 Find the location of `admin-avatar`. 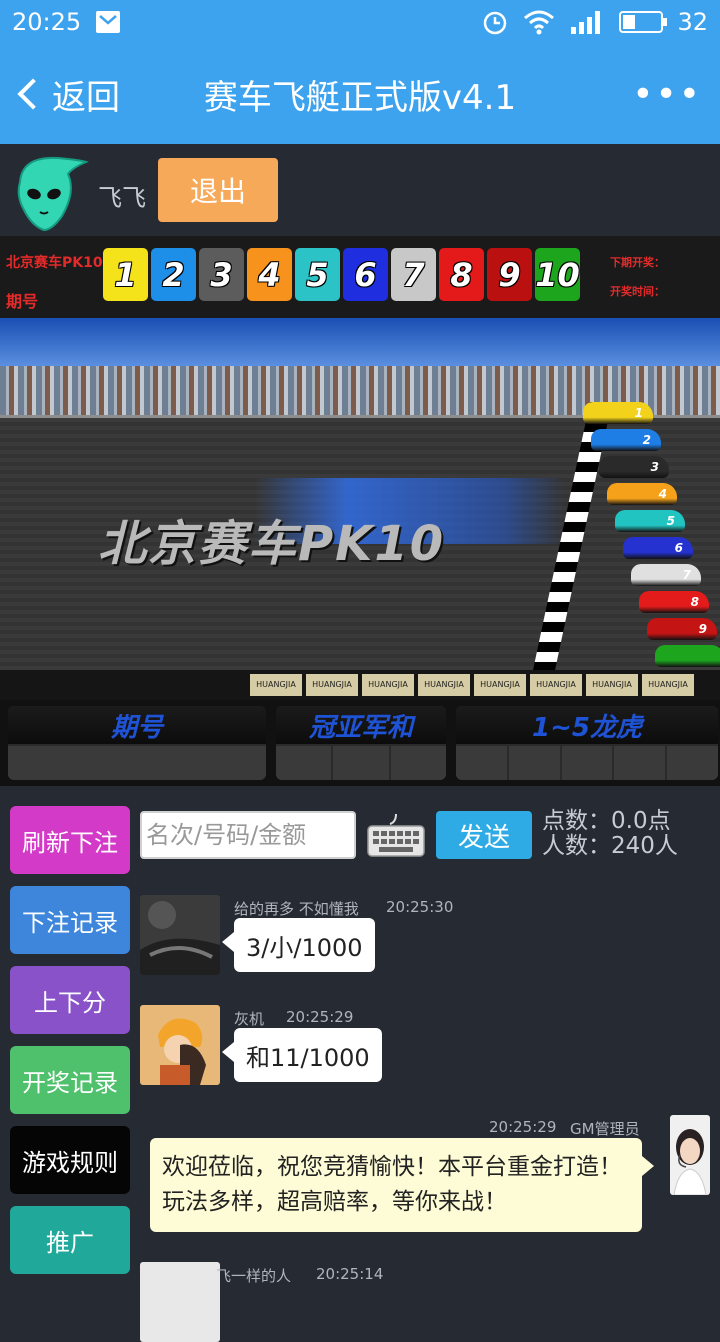

admin-avatar is located at coordinates (690, 1155).